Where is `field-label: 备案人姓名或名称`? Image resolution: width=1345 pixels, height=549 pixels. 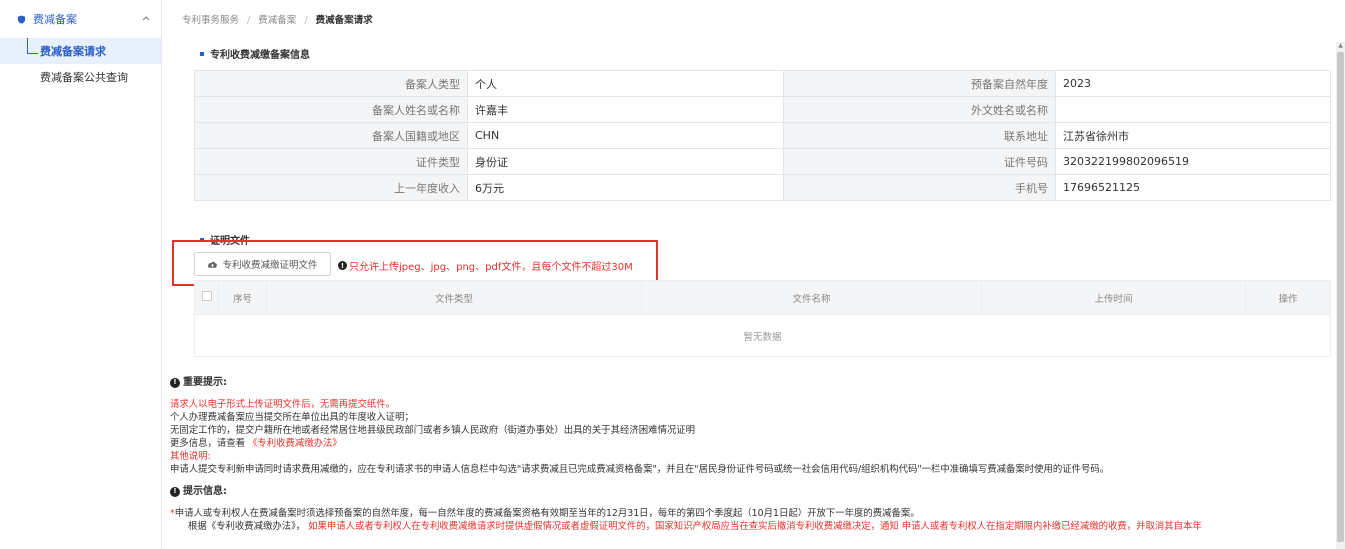 field-label: 备案人姓名或名称 is located at coordinates (331, 109).